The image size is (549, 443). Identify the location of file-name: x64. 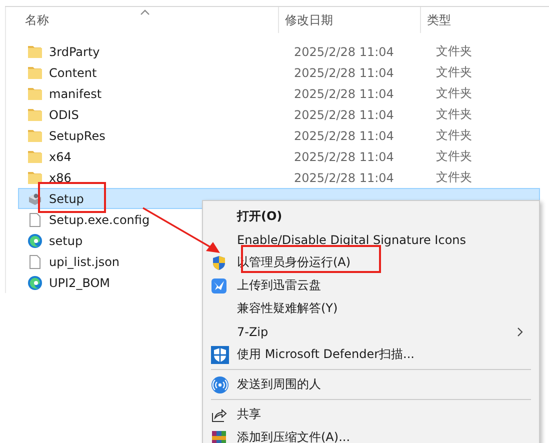
(60, 157).